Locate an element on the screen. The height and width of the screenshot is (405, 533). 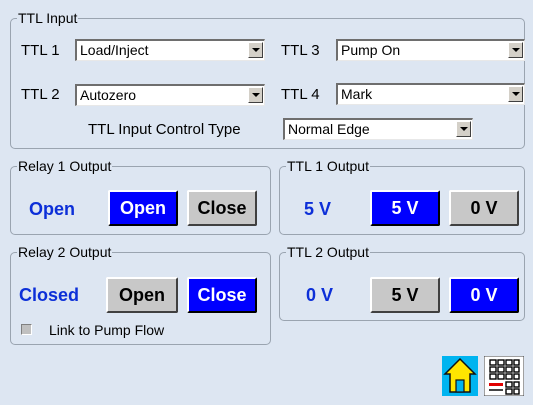
ttl1-select: Load/Inject is located at coordinates (170, 50).